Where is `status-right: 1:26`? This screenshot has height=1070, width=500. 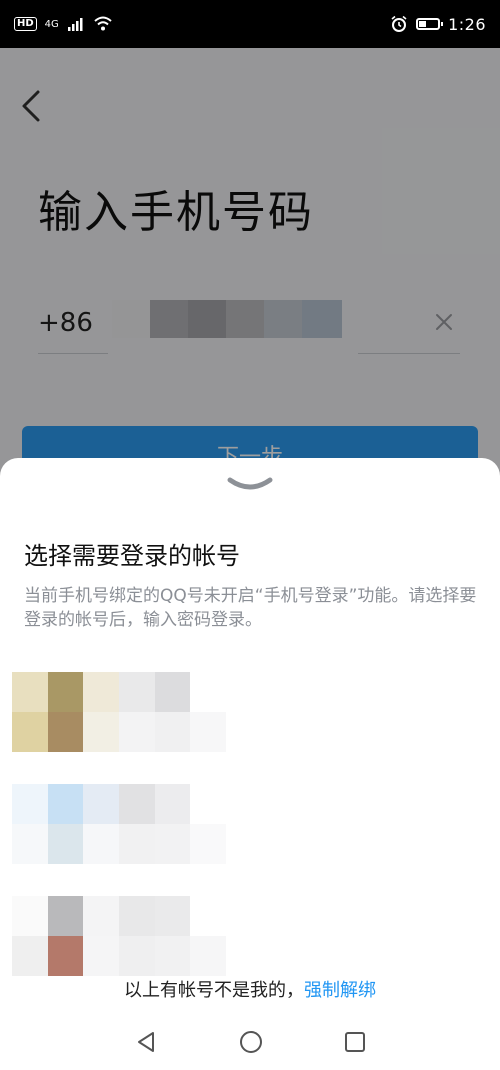
status-right: 1:26 is located at coordinates (438, 24).